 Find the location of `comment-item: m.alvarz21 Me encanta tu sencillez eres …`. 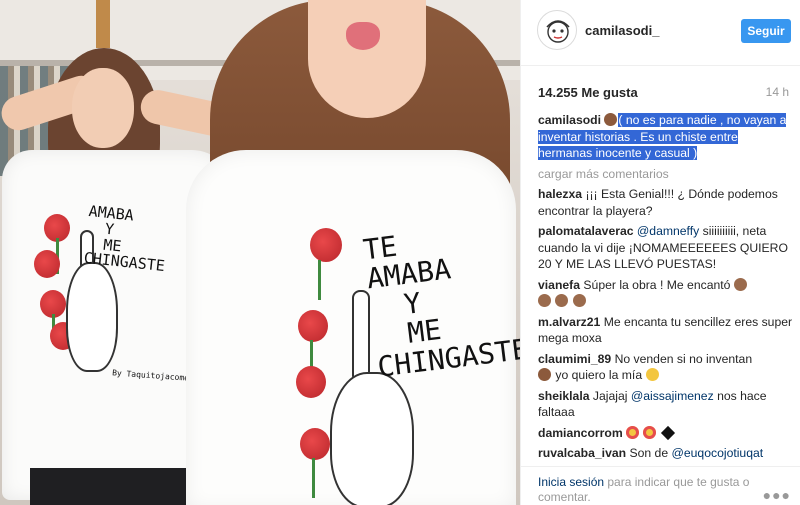

comment-item: m.alvarz21 Me encanta tu sencillez eres … is located at coordinates (666, 330).